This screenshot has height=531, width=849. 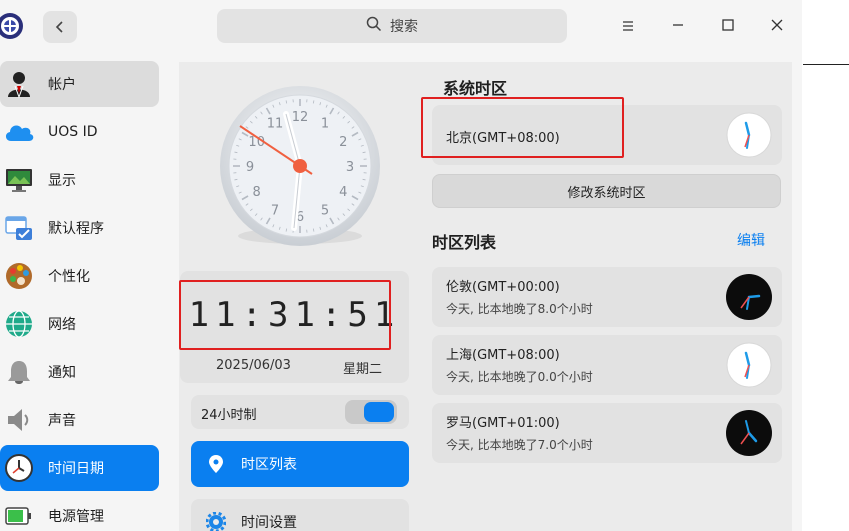 I want to click on close-button, so click(x=777, y=26).